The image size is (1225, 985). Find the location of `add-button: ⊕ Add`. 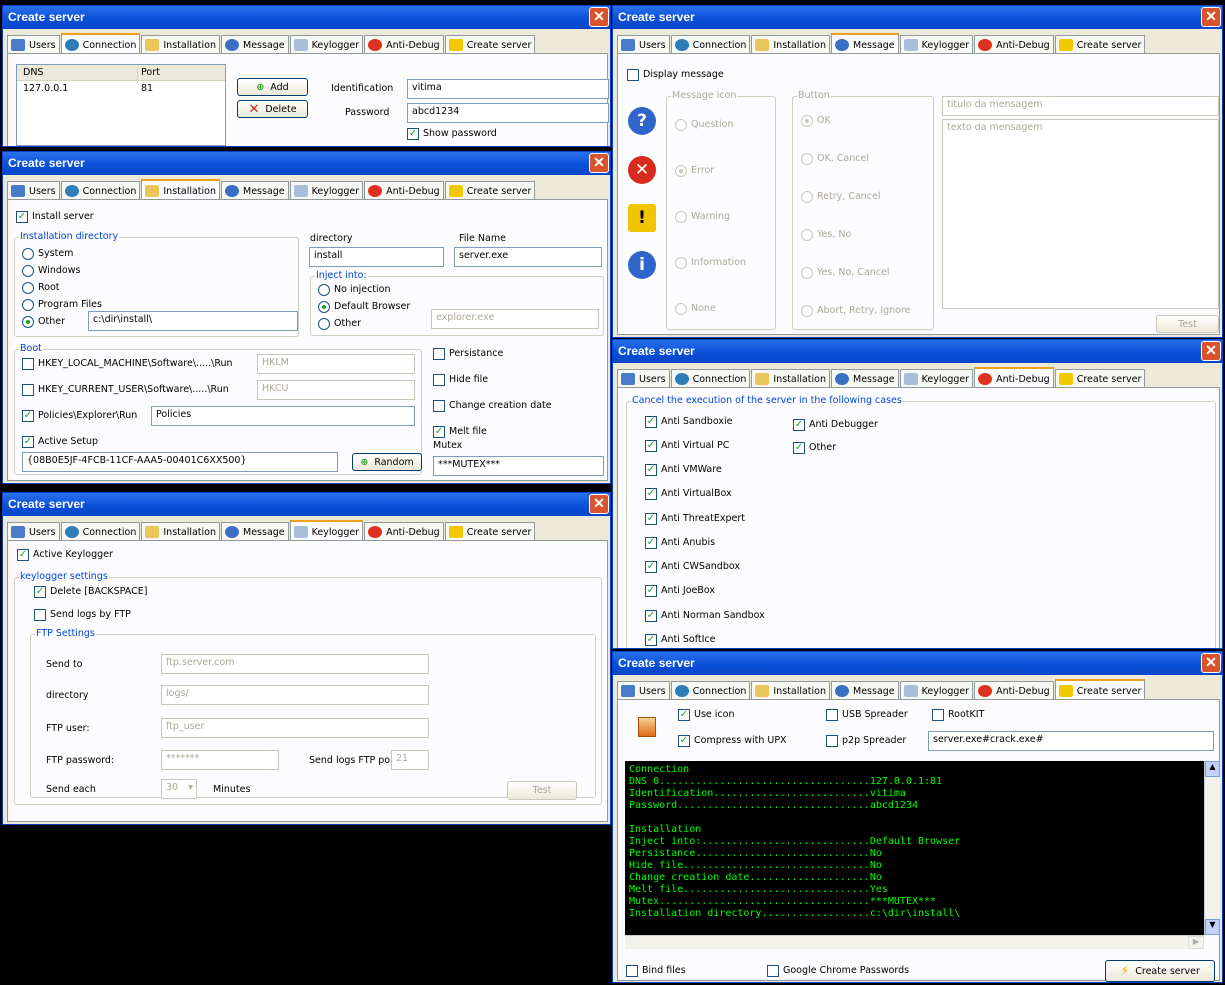

add-button: ⊕ Add is located at coordinates (272, 87).